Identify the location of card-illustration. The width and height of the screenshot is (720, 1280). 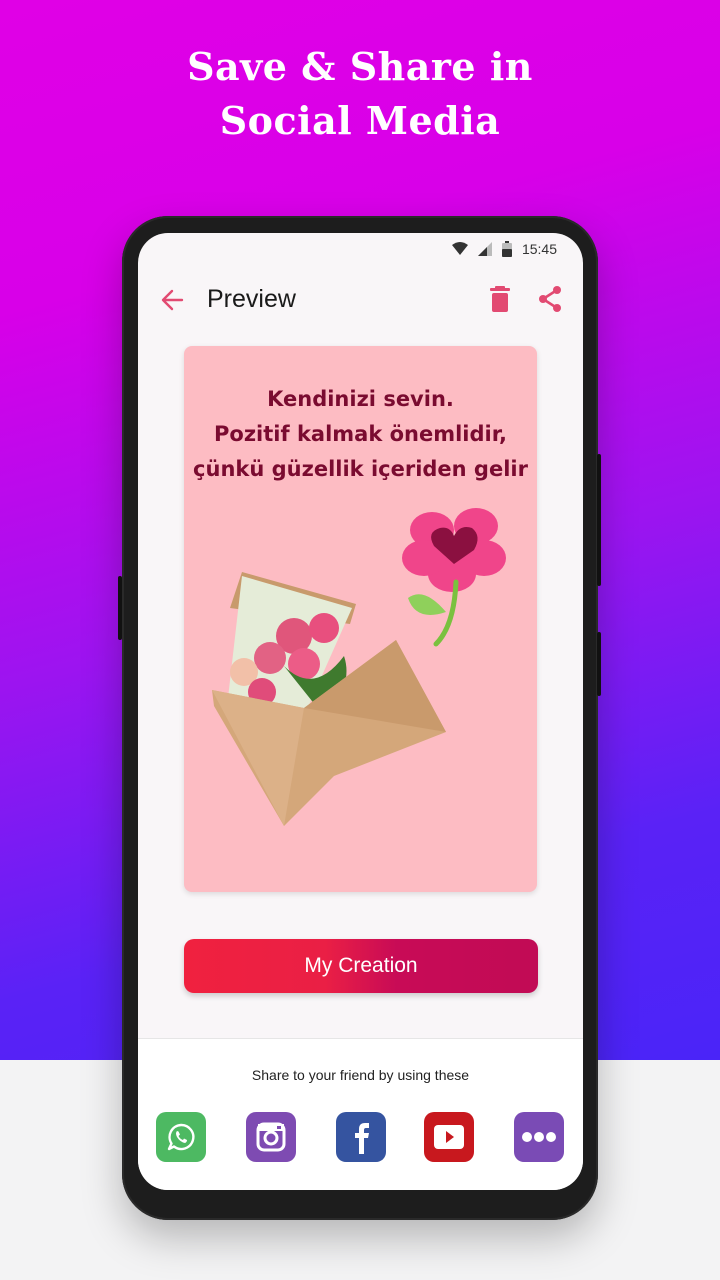
(359, 667).